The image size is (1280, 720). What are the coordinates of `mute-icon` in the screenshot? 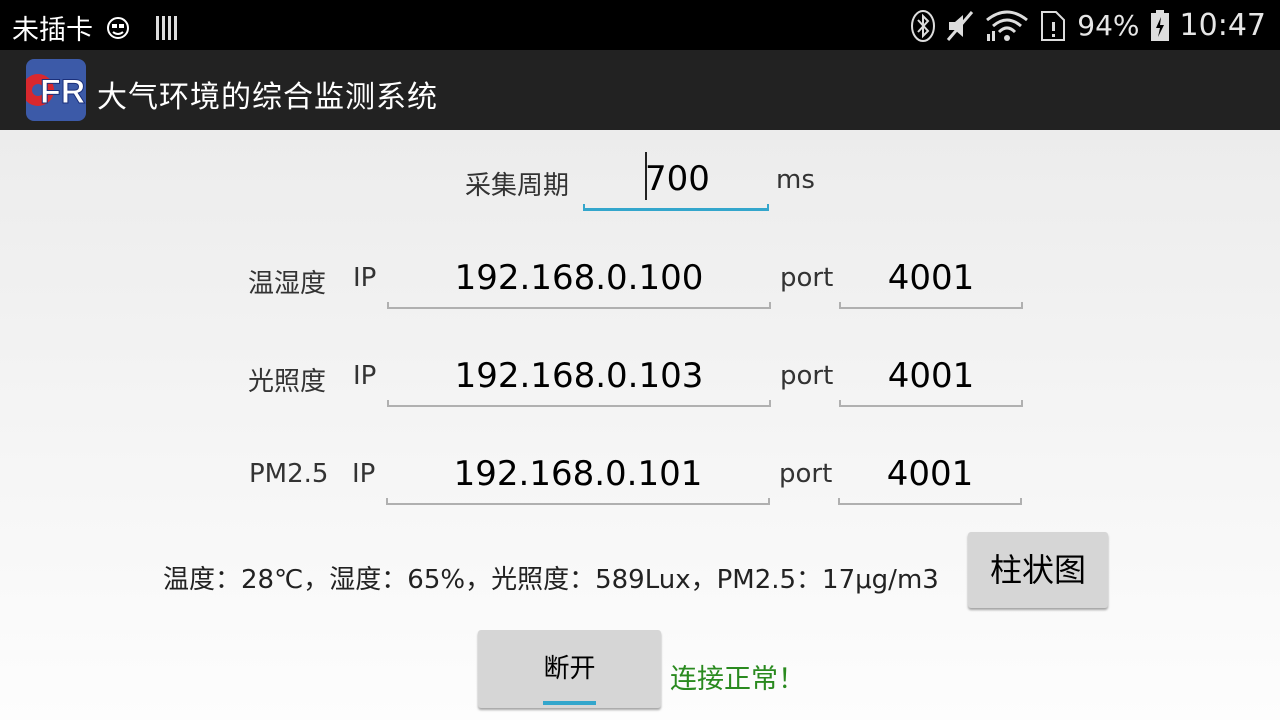 It's located at (960, 26).